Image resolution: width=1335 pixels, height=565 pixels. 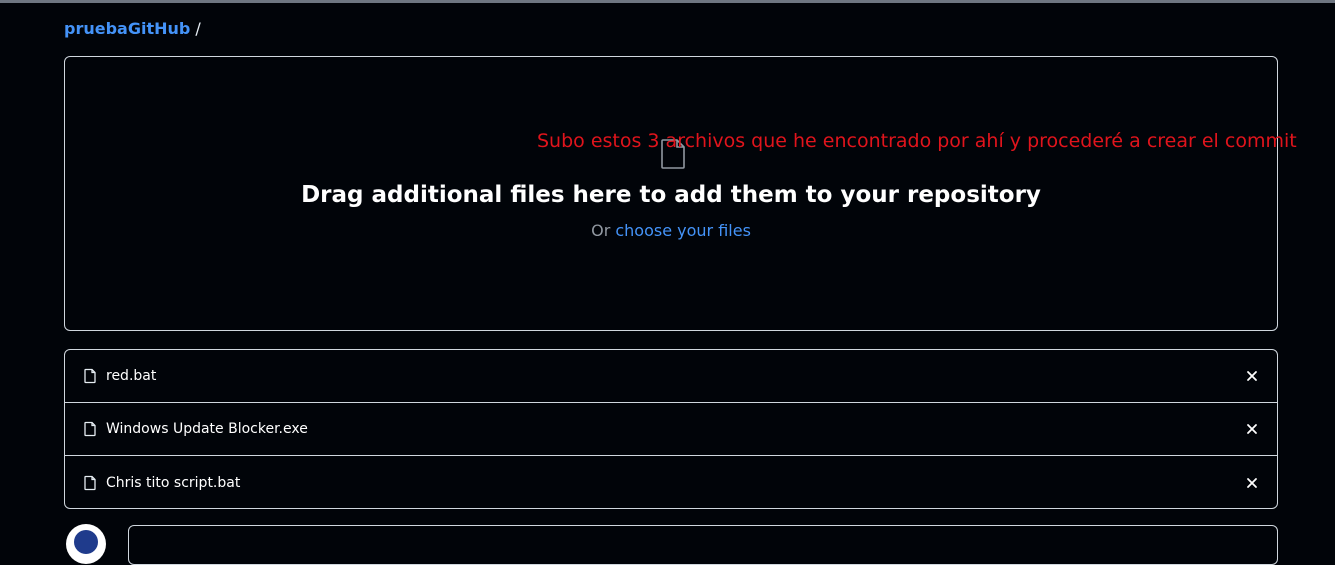 What do you see at coordinates (601, 230) in the screenshot?
I see `or-label: Or` at bounding box center [601, 230].